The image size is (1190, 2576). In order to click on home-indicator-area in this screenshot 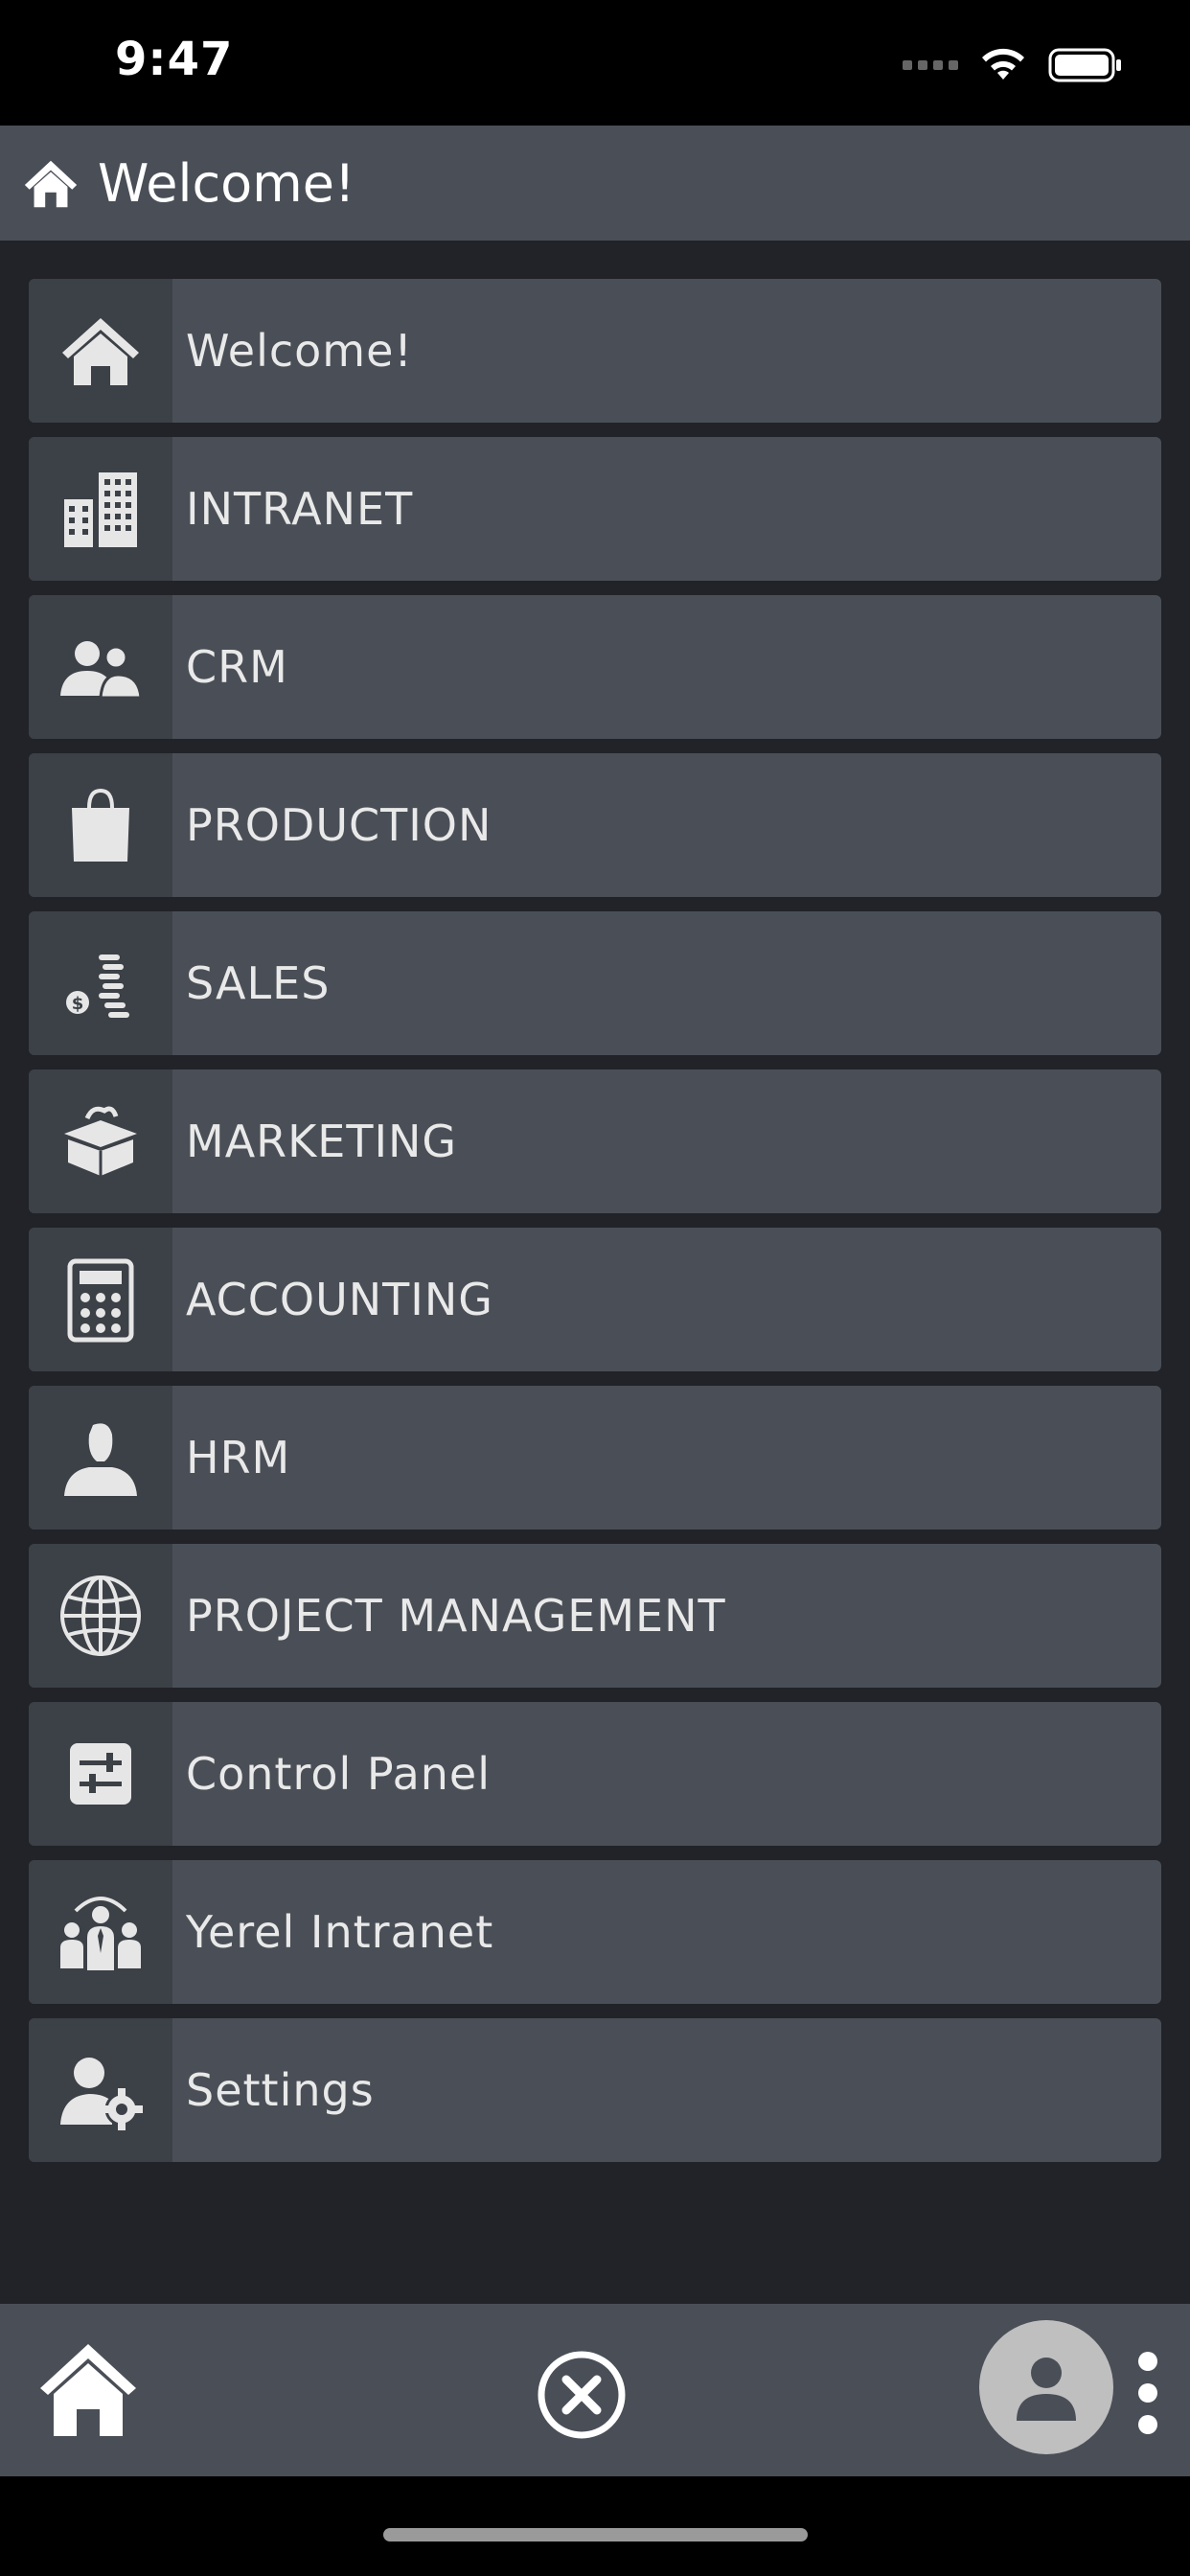, I will do `click(595, 2526)`.